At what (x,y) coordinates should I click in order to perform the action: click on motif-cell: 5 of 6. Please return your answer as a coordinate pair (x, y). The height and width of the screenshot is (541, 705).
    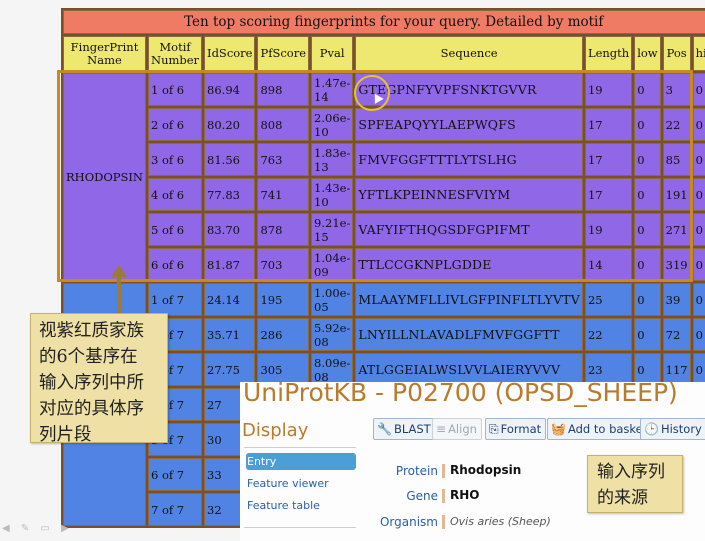
    Looking at the image, I should click on (175, 229).